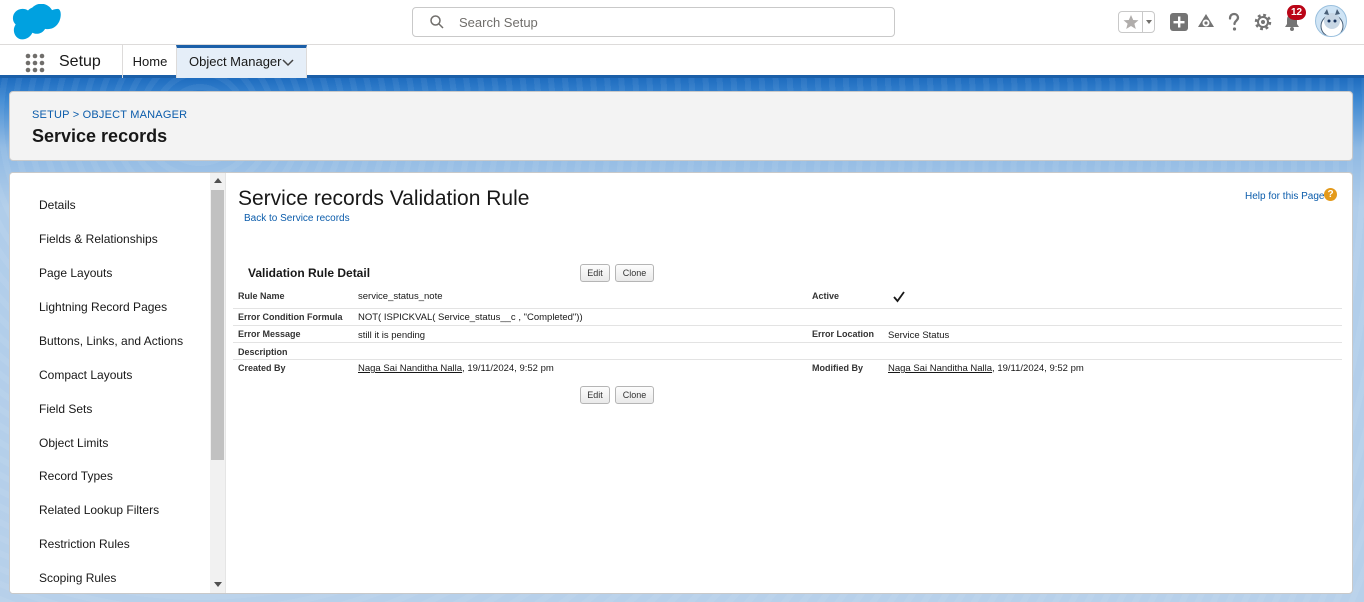 Image resolution: width=1364 pixels, height=602 pixels. I want to click on header-actions: 12, so click(682, 21).